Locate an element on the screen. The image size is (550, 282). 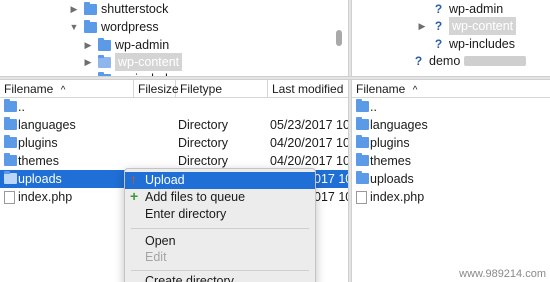
file-modified: 05/23/2017 10 is located at coordinates (309, 125).